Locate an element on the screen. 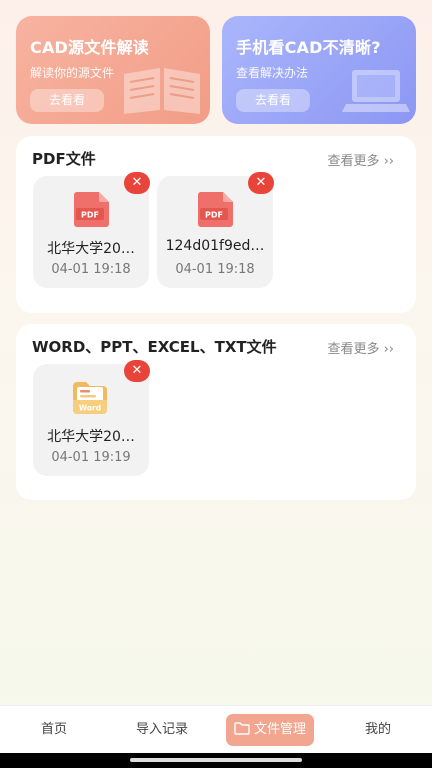 The width and height of the screenshot is (432, 768). mobile-cad-help-banner: 手机看CAD不清晰? 查看解决办法 去看看 is located at coordinates (319, 70).